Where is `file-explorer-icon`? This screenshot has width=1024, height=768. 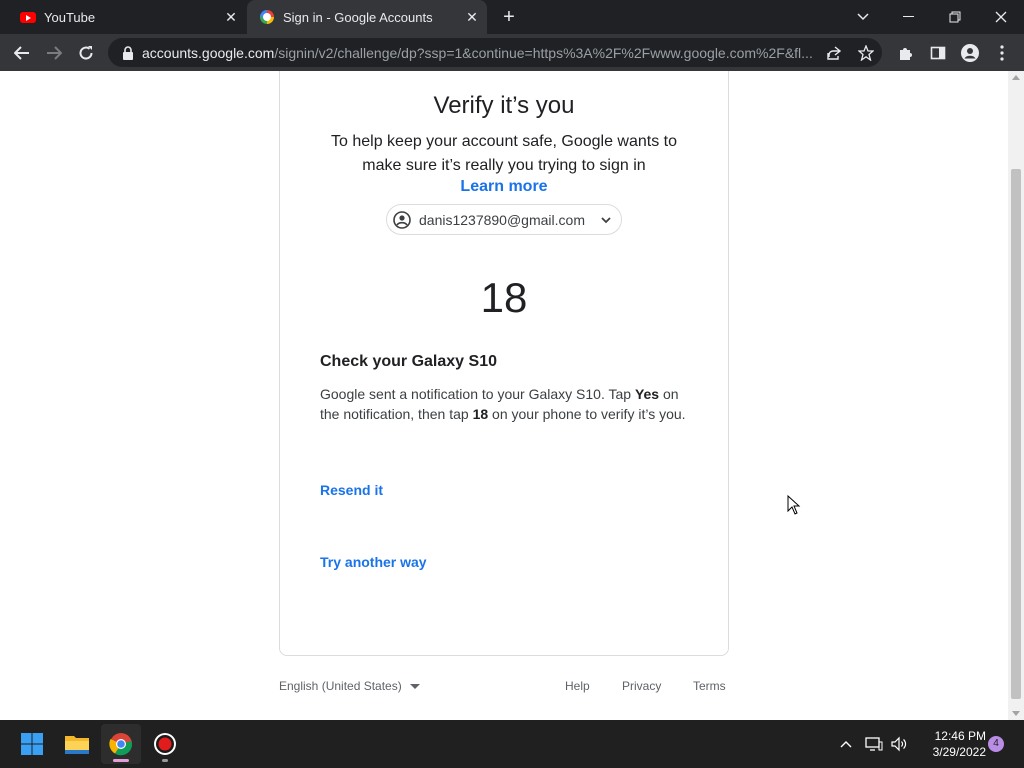 file-explorer-icon is located at coordinates (77, 744).